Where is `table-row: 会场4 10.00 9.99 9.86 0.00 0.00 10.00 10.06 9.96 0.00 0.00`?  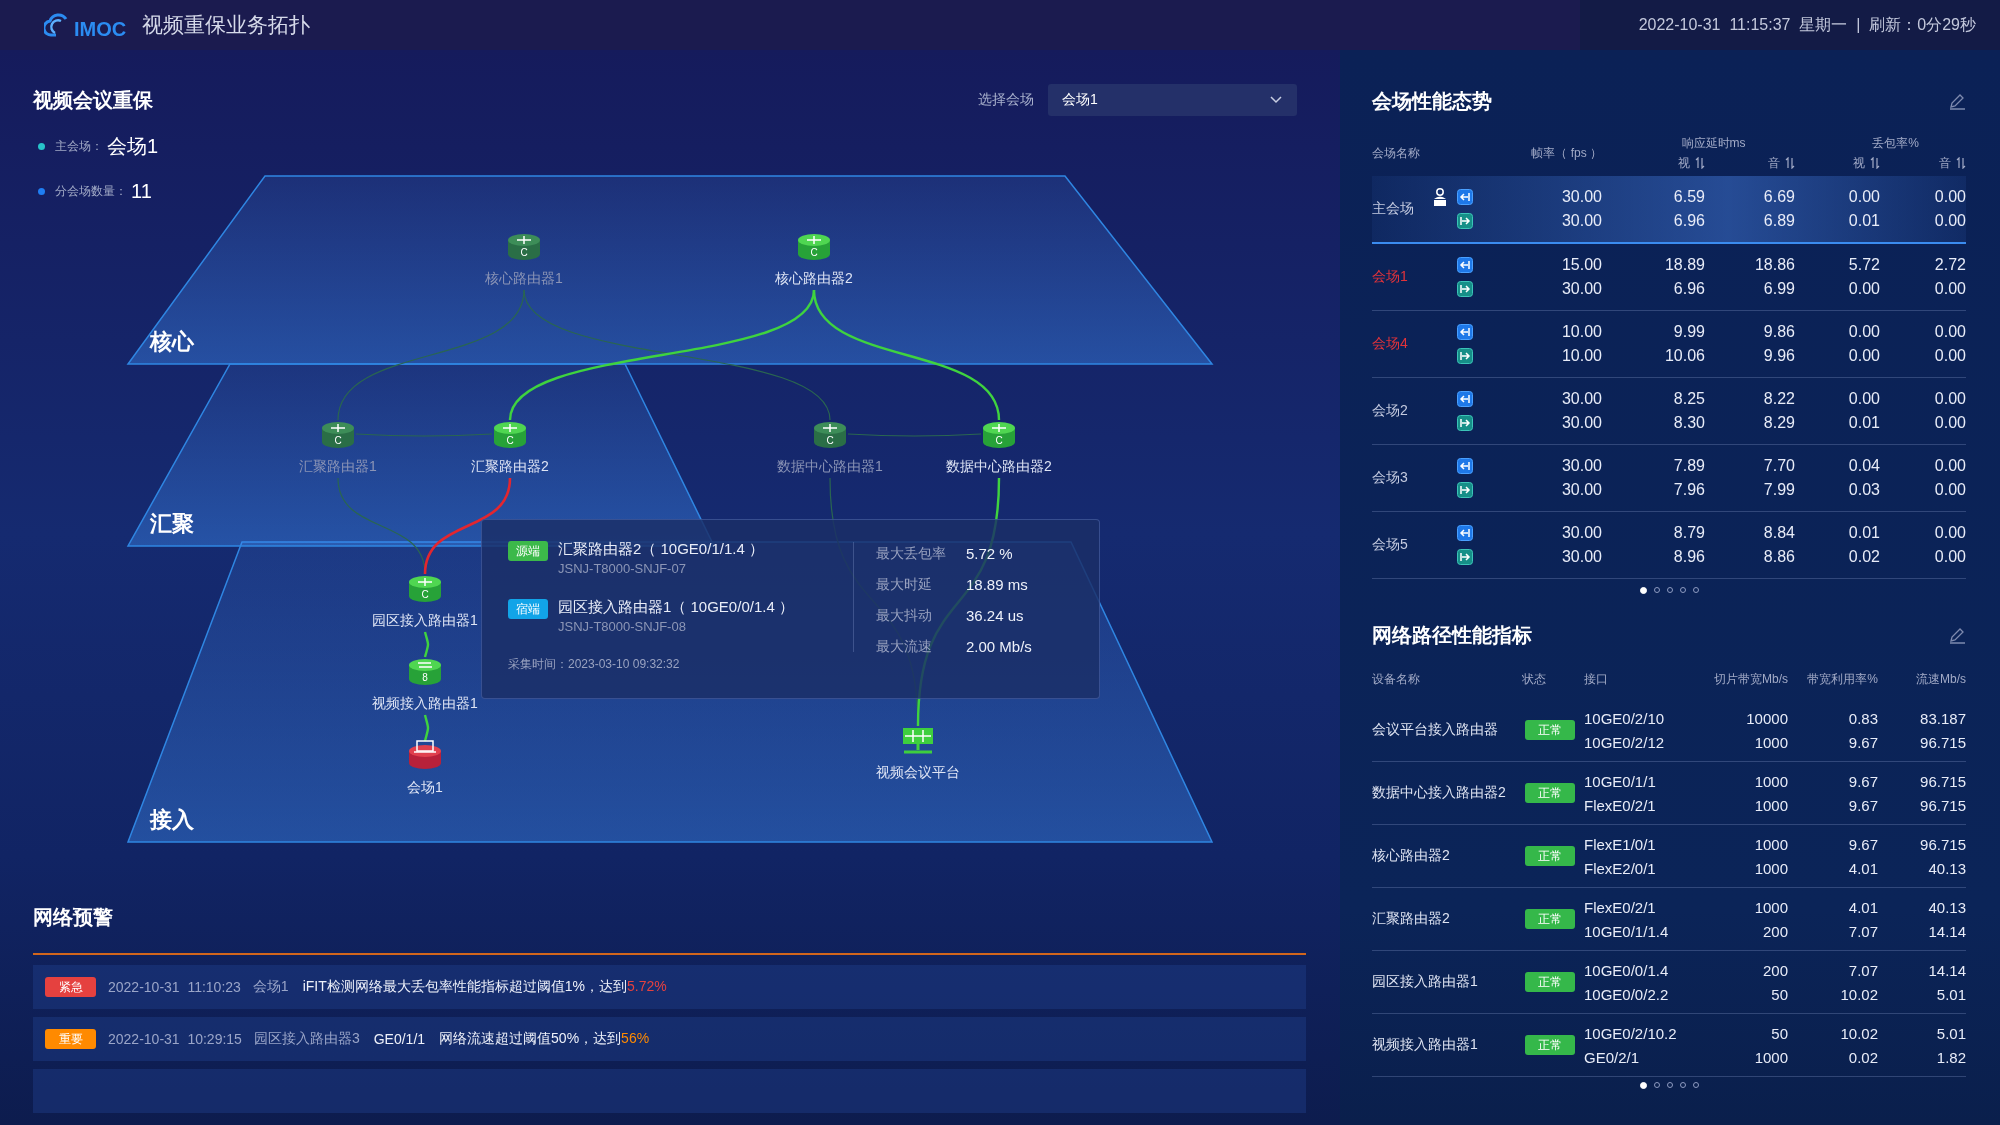 table-row: 会场4 10.00 9.99 9.86 0.00 0.00 10.00 10.06 9.96 0.00 0.00 is located at coordinates (1669, 344).